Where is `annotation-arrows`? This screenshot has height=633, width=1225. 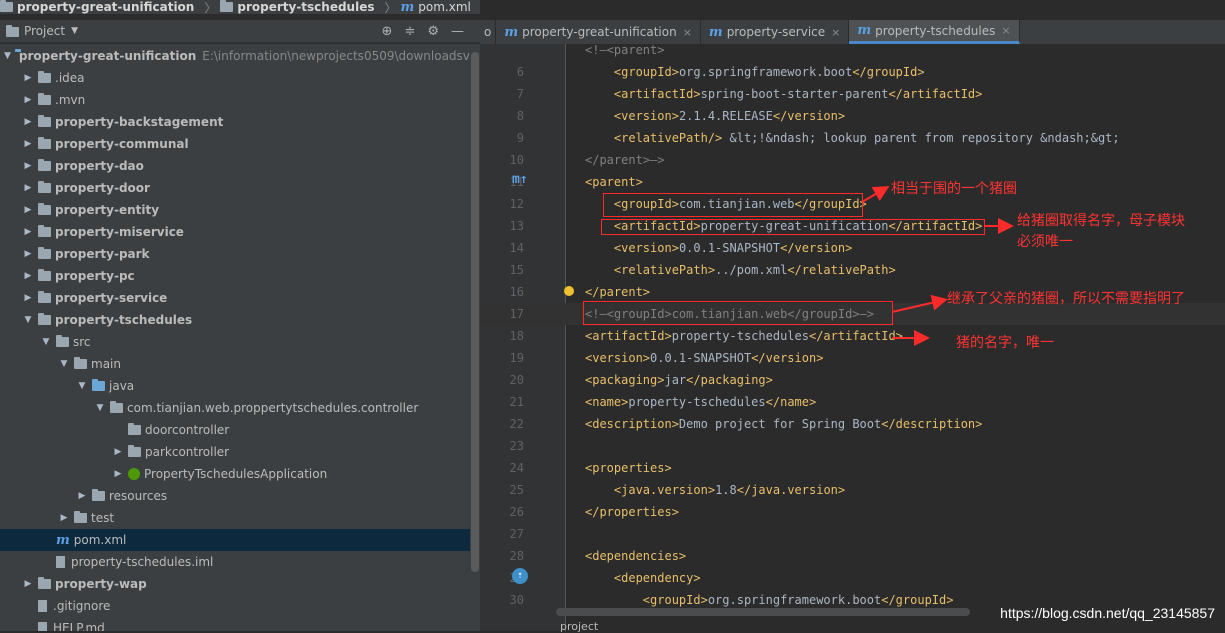
annotation-arrows is located at coordinates (937, 265).